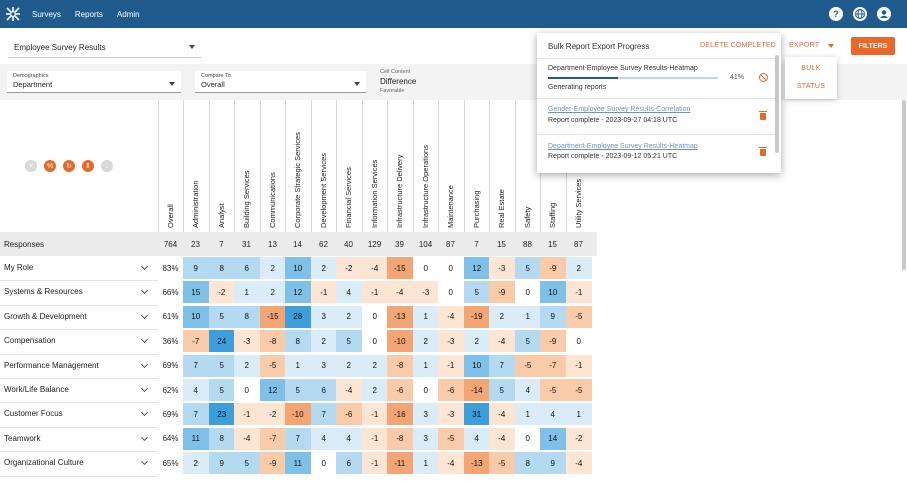 Image resolution: width=907 pixels, height=485 pixels. Describe the element at coordinates (104, 47) in the screenshot. I see `survey-select: Employee Survey Results` at that location.